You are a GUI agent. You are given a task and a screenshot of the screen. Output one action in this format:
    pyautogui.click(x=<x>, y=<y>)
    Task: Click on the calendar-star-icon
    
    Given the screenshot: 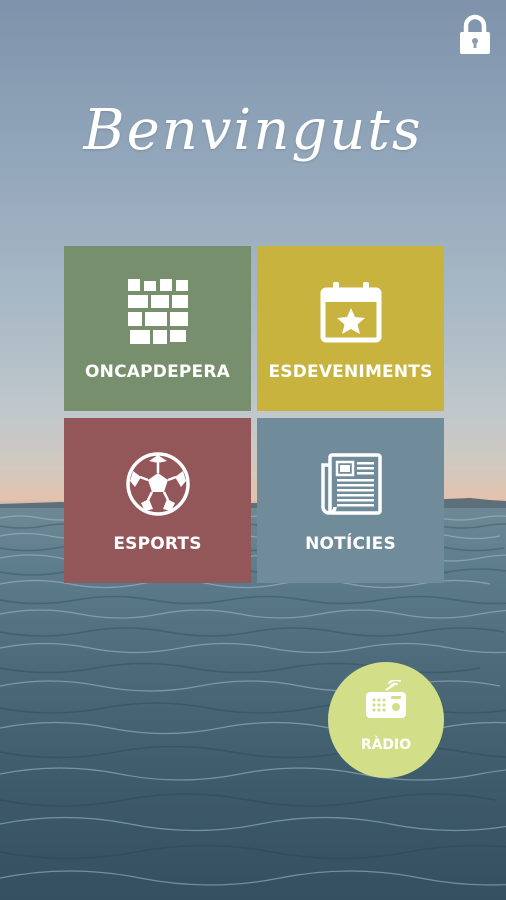 What is the action you would take?
    pyautogui.click(x=350, y=312)
    